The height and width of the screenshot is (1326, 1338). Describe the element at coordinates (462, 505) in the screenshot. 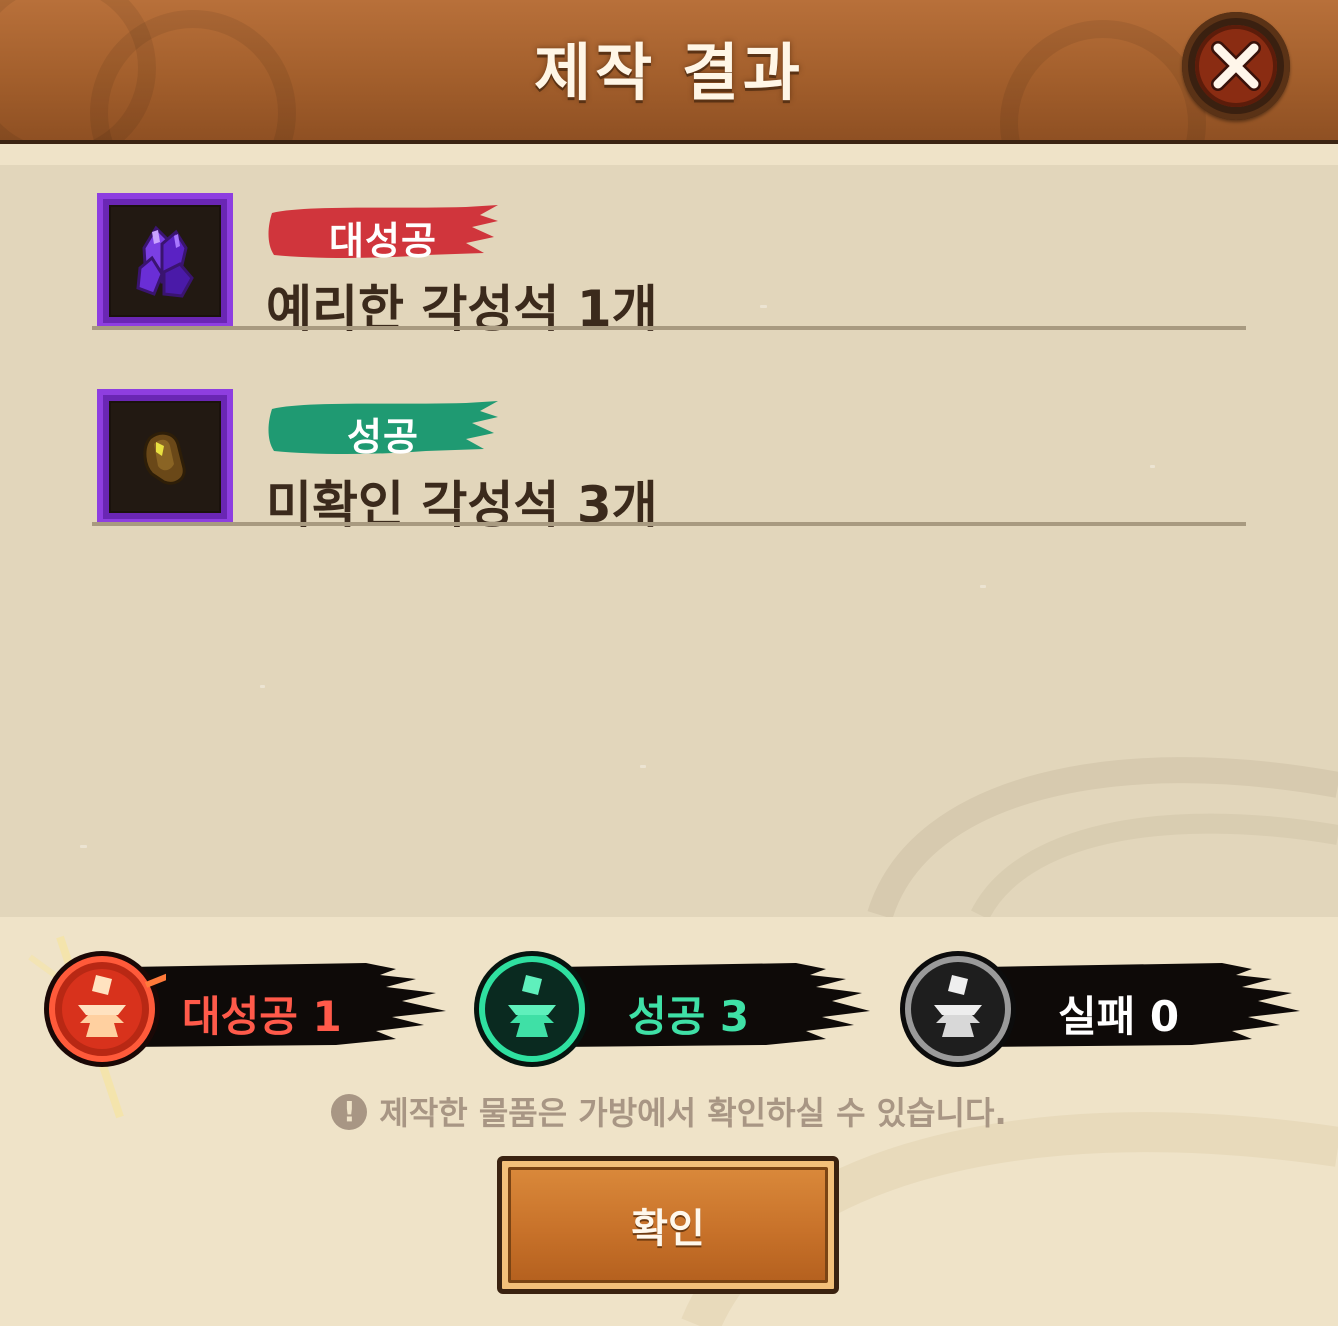

I see `item-name: 미확인 각성석 3개` at that location.